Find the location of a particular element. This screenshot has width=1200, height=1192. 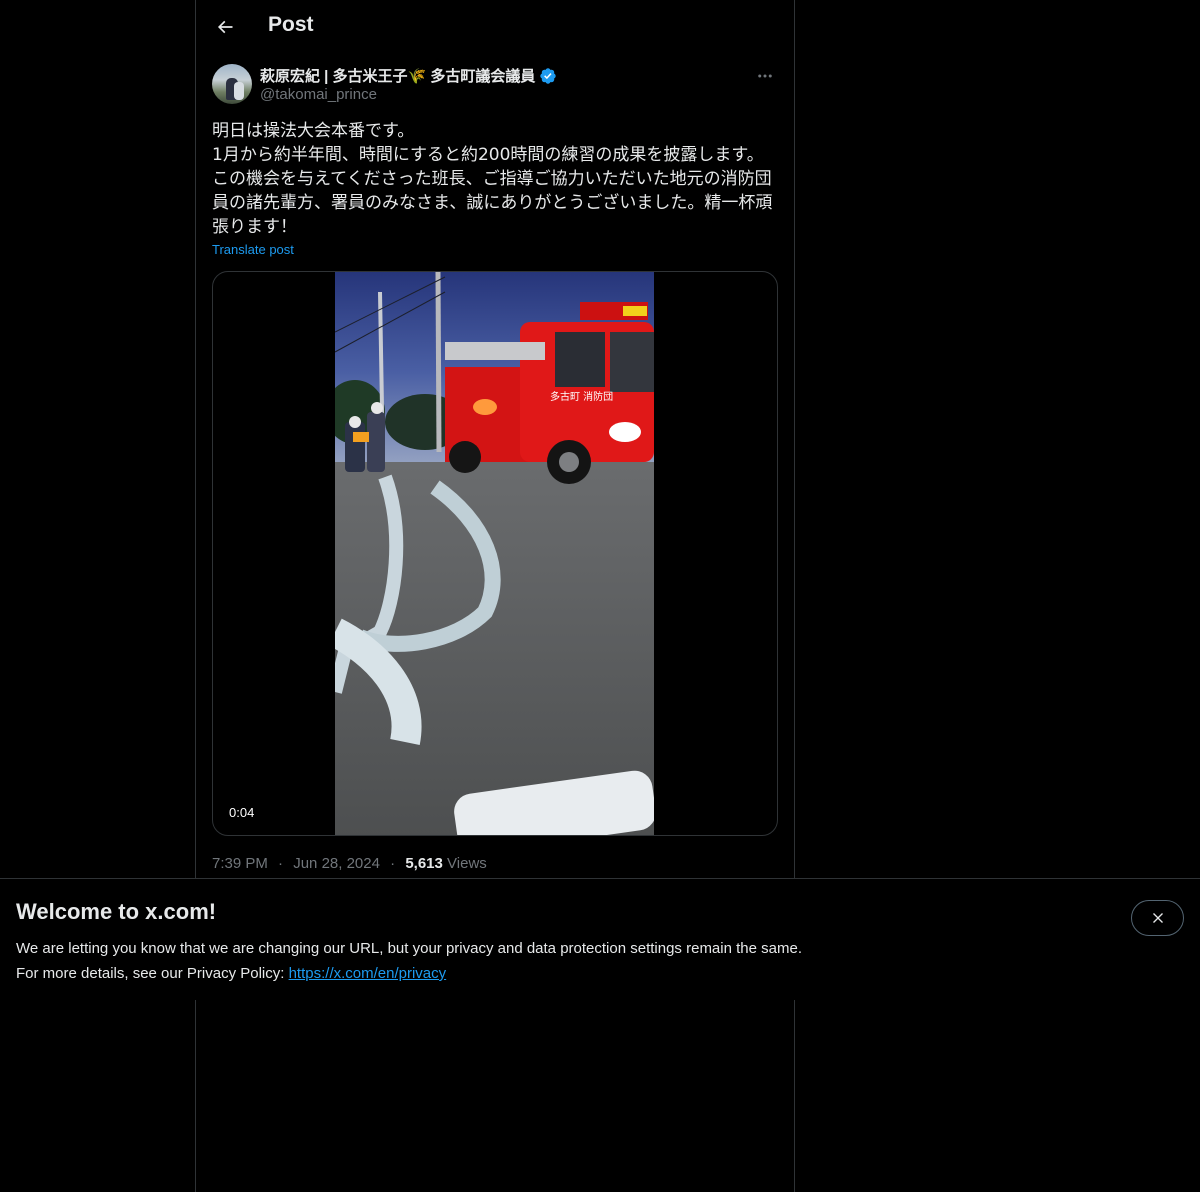

post-meta: 7:39 PM · Jun 28, 2024 · 5,613 Views is located at coordinates (349, 863).